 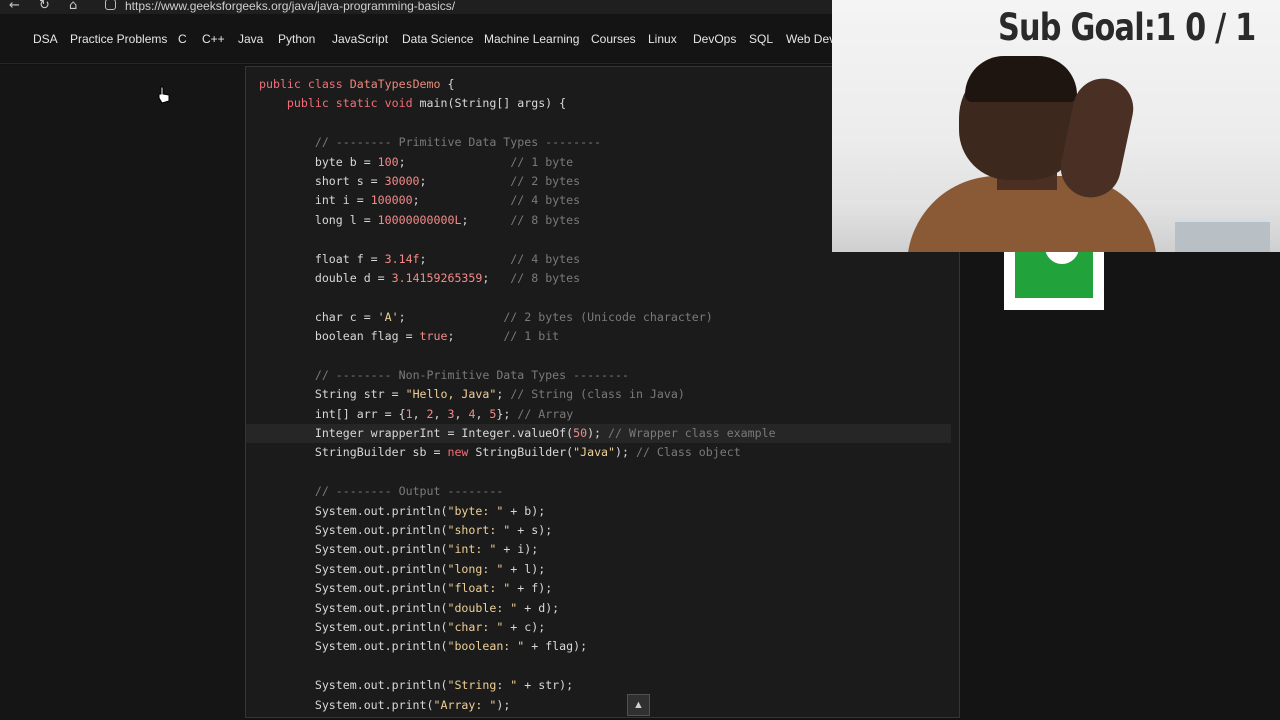 I want to click on code-token: + l);, so click(x=524, y=568).